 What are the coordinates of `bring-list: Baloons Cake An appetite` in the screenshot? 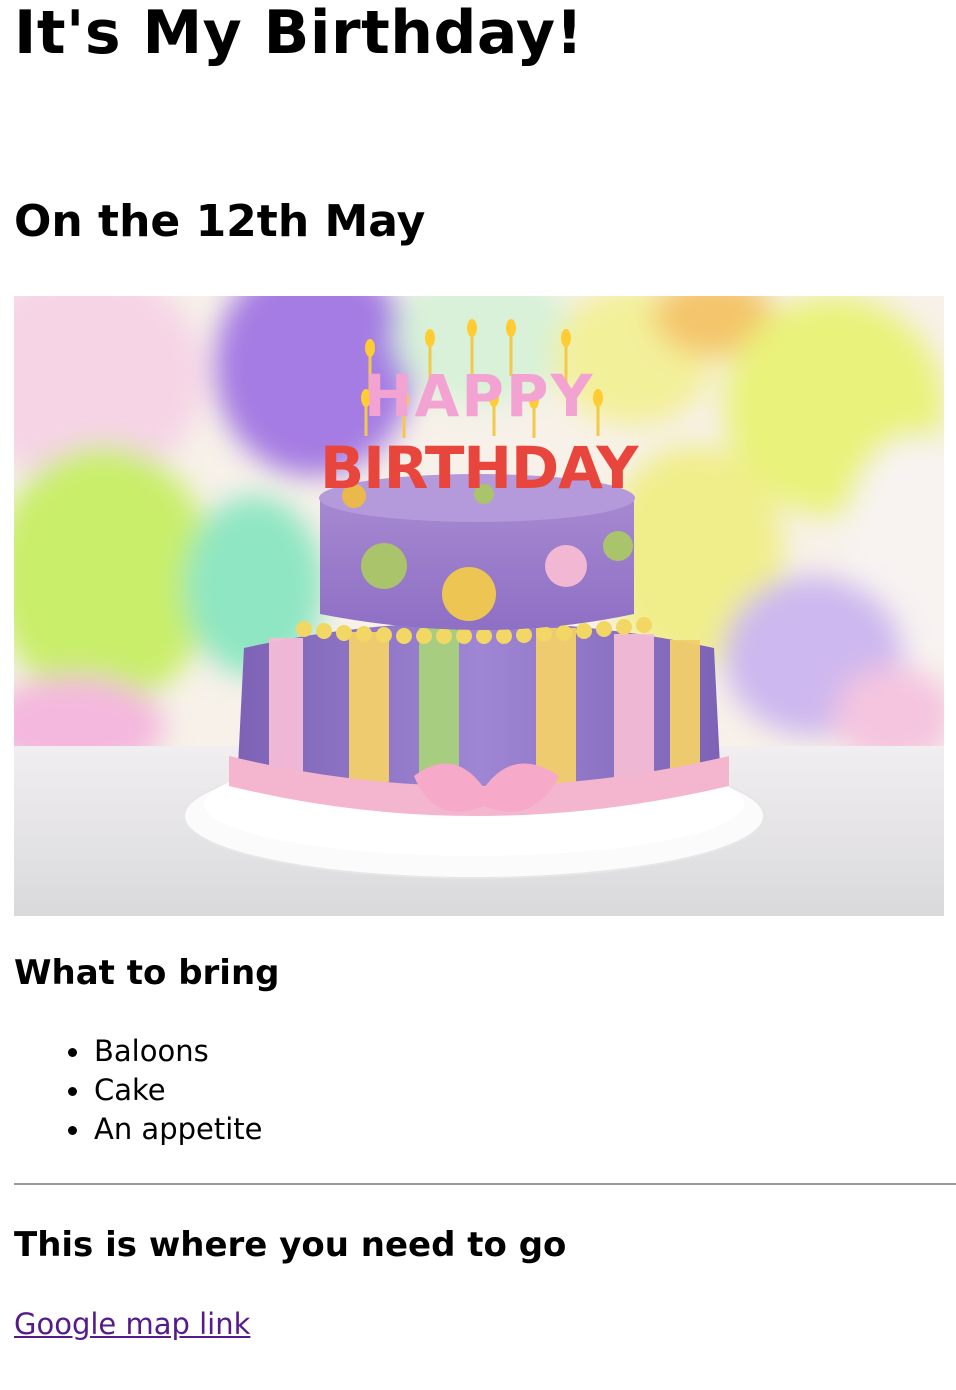 It's located at (163, 1090).